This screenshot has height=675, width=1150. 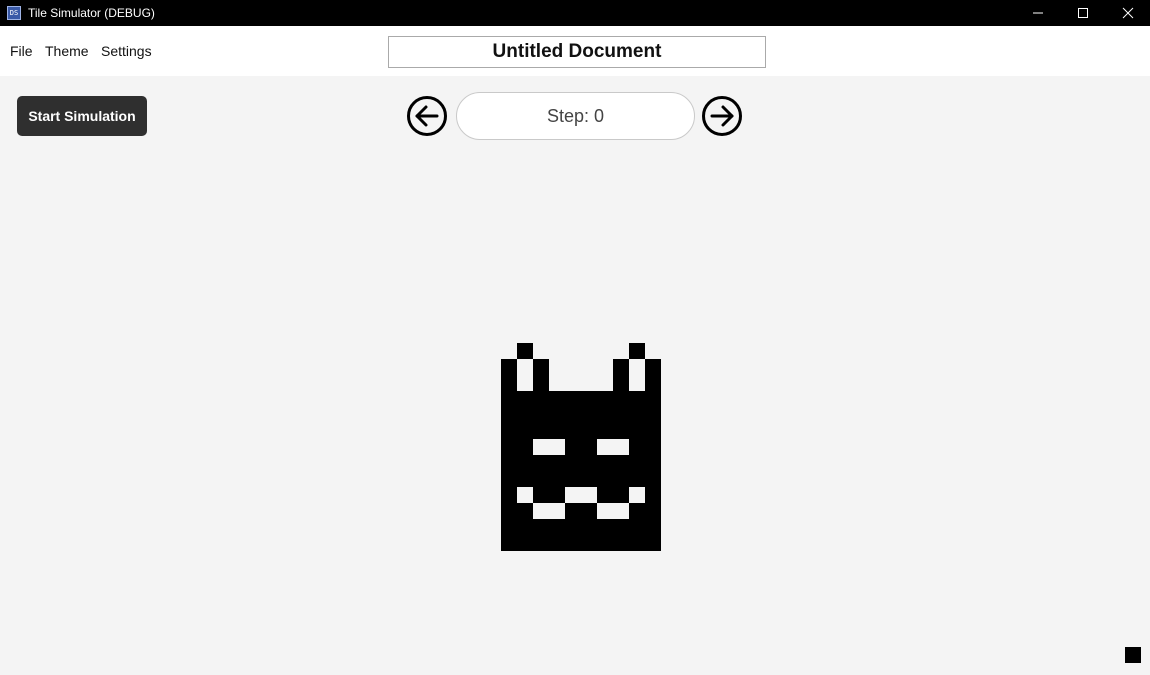 I want to click on start-simulation-button: Start Simulation, so click(x=82, y=116).